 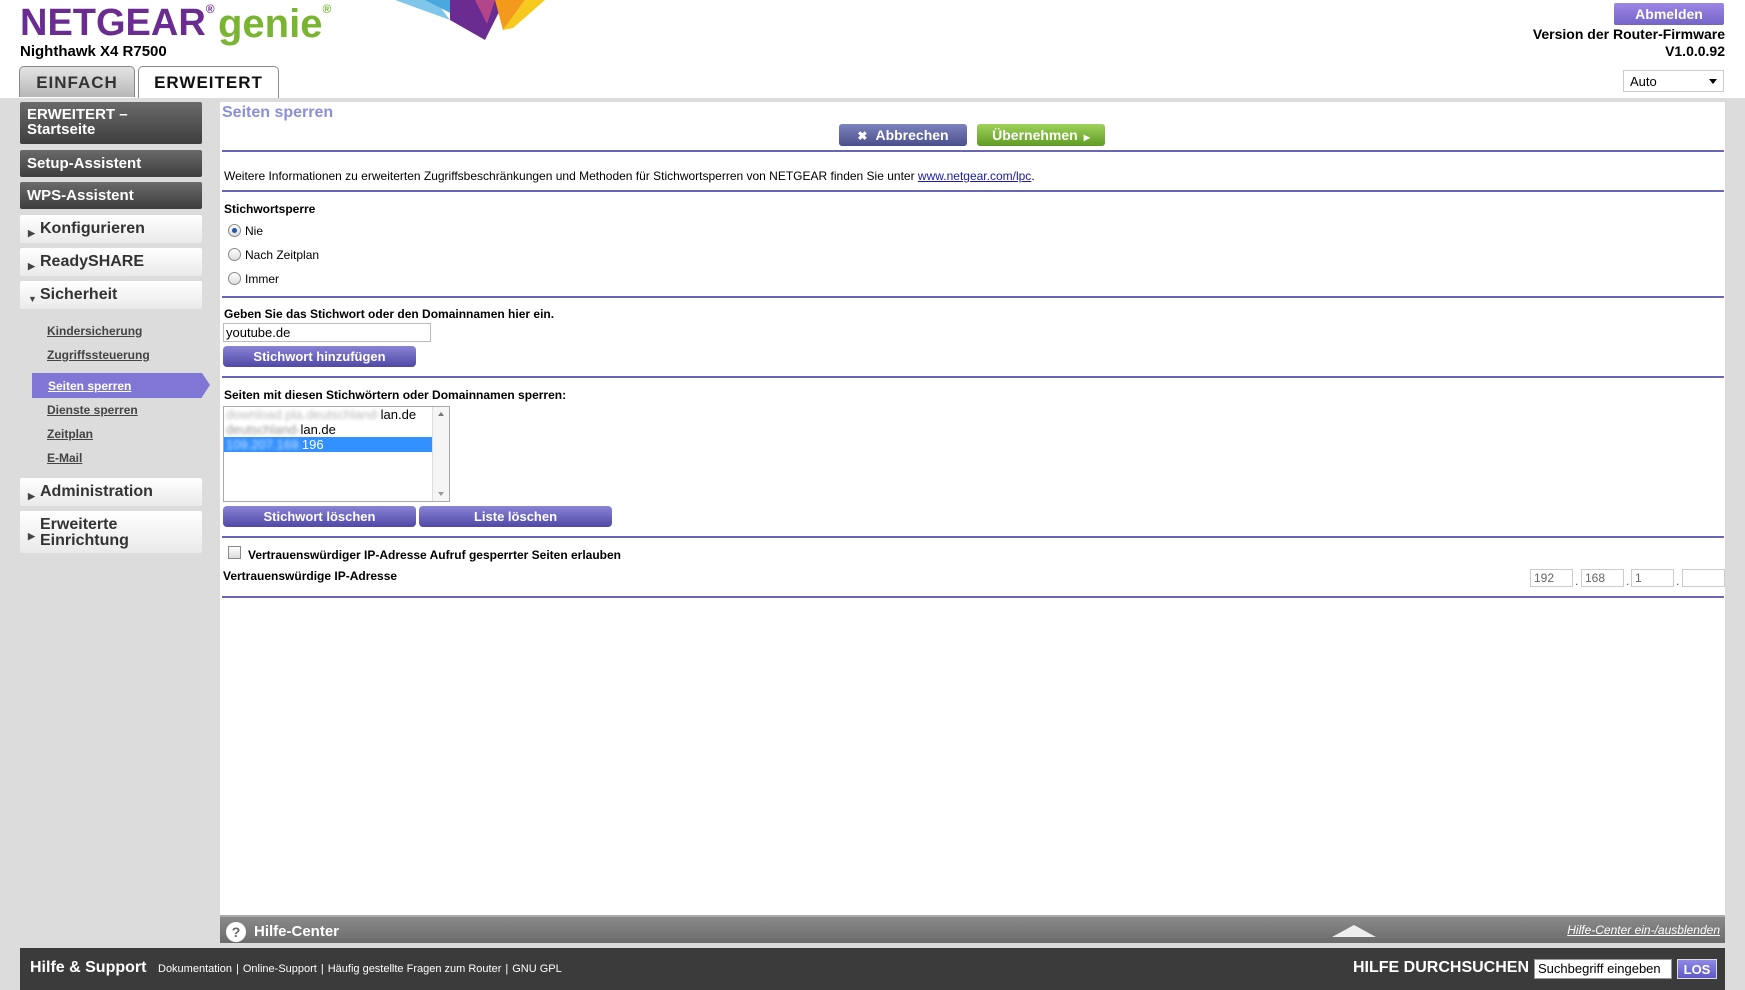 What do you see at coordinates (1603, 969) in the screenshot?
I see `search-input: Suchbegriff eingeben` at bounding box center [1603, 969].